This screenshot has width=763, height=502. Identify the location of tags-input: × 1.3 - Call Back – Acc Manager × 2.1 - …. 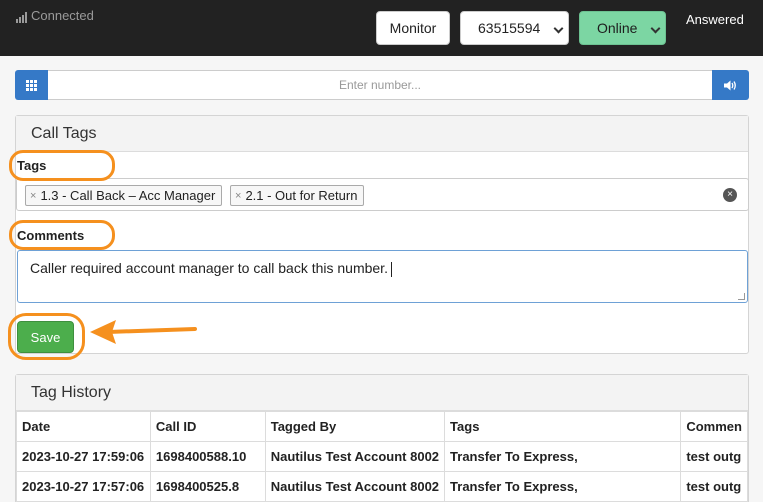
(382, 194).